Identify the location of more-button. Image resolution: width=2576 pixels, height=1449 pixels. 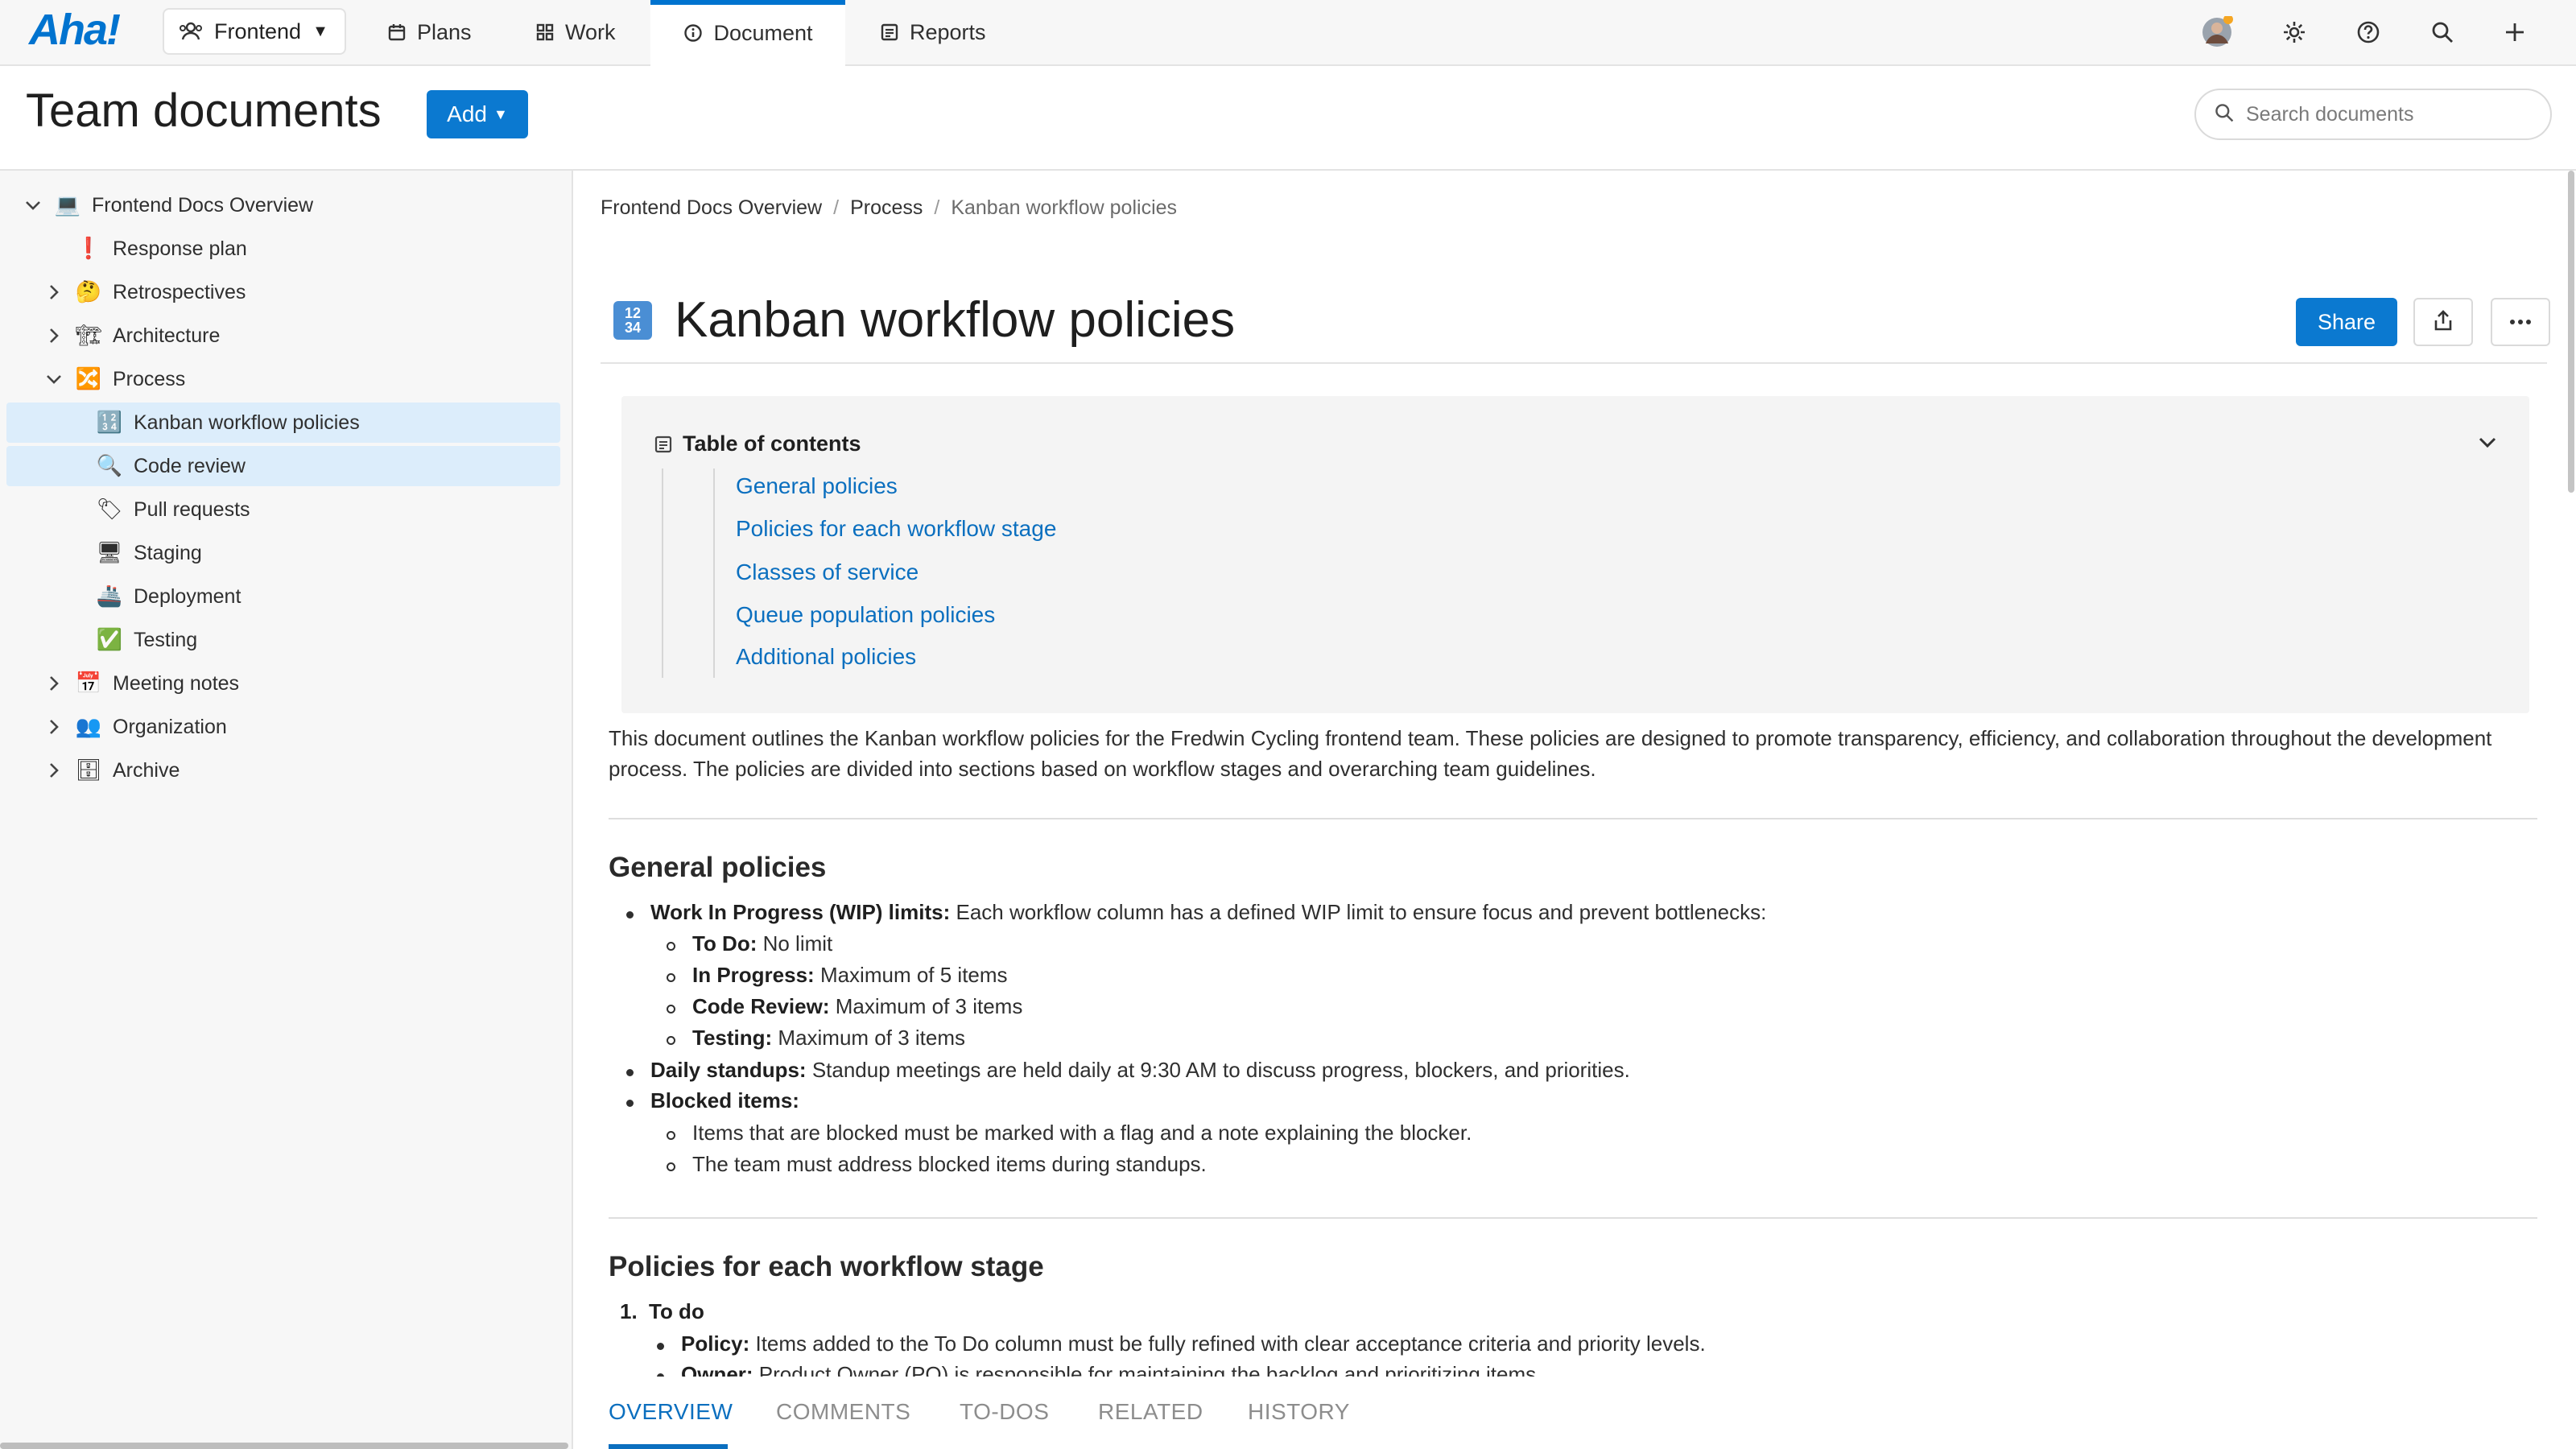
(2520, 322).